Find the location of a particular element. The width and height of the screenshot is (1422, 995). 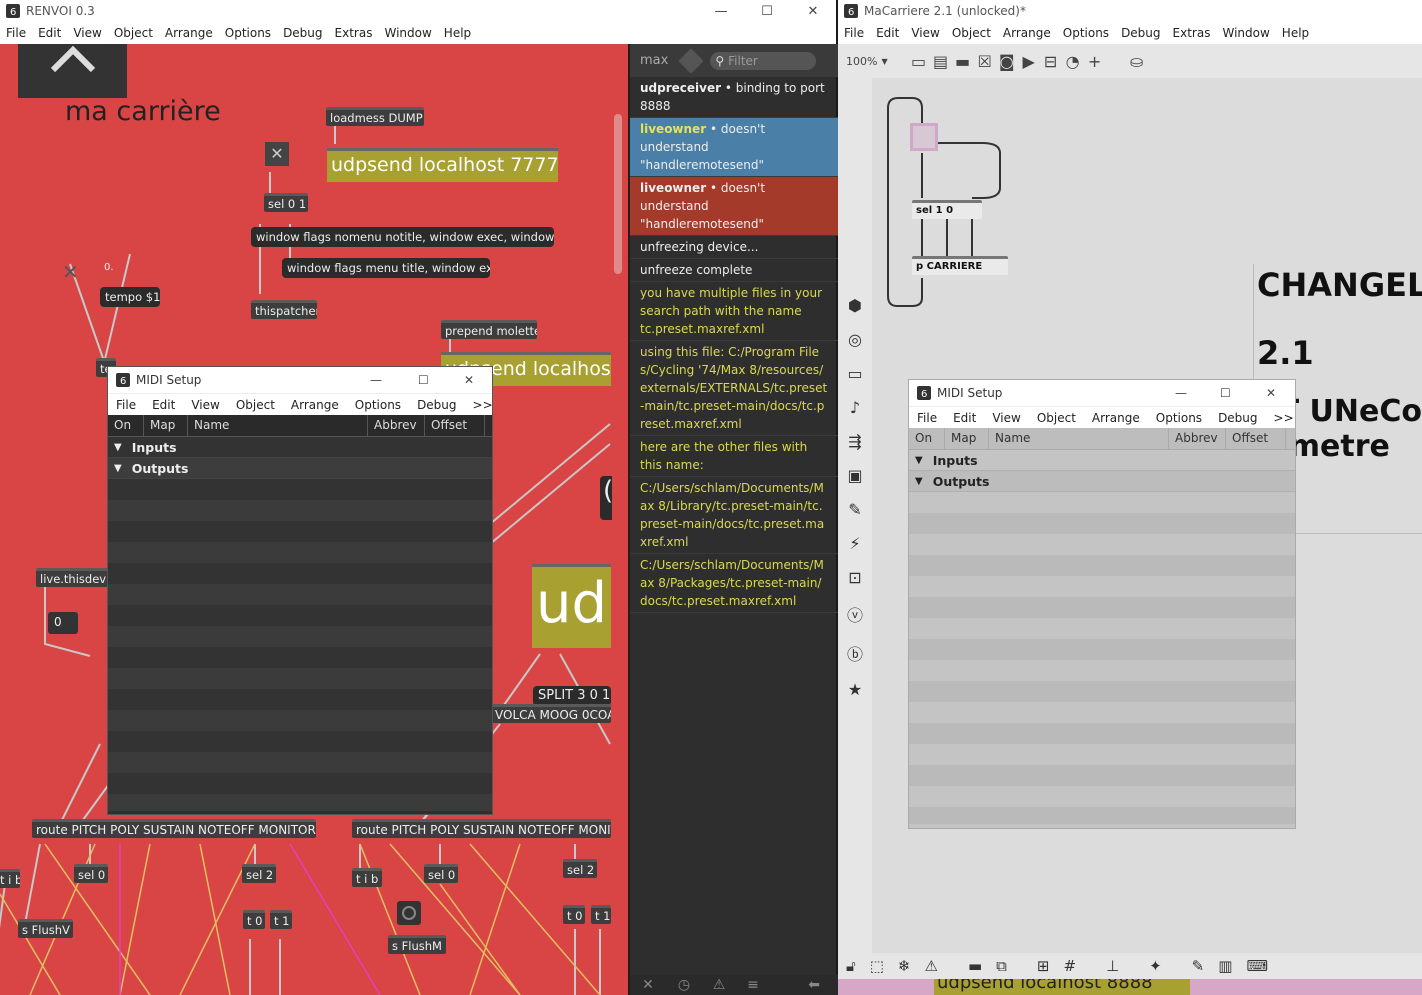

group-inputs: ▼ Inputs is located at coordinates (300, 447).